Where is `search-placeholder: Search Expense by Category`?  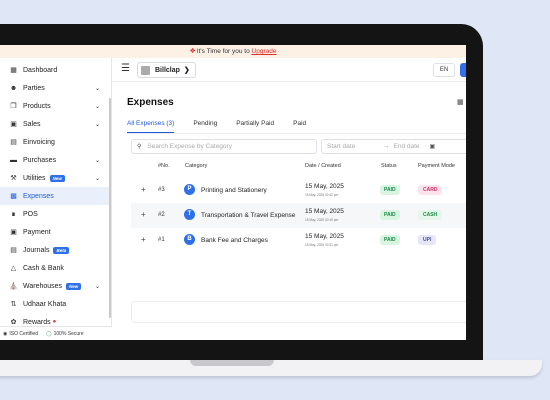
search-placeholder: Search Expense by Category is located at coordinates (189, 146).